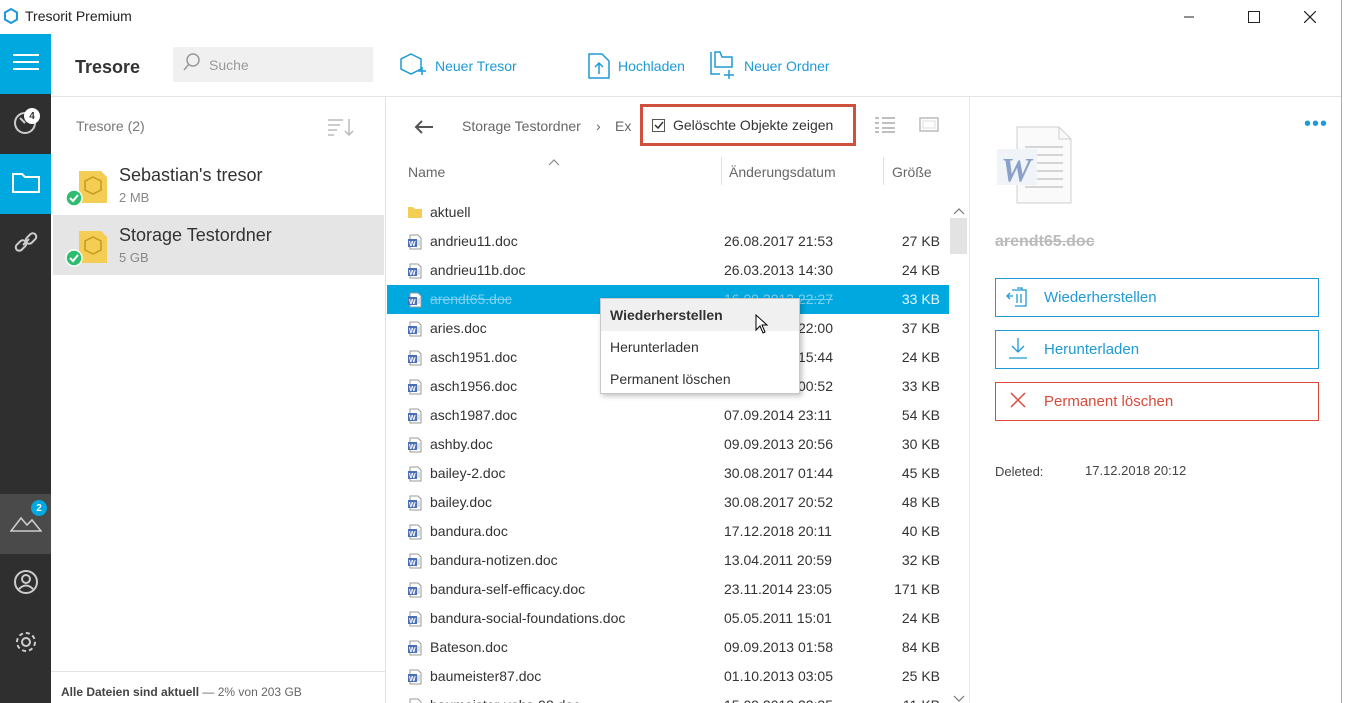  I want to click on new-folder-button: Neuer Ordner, so click(770, 66).